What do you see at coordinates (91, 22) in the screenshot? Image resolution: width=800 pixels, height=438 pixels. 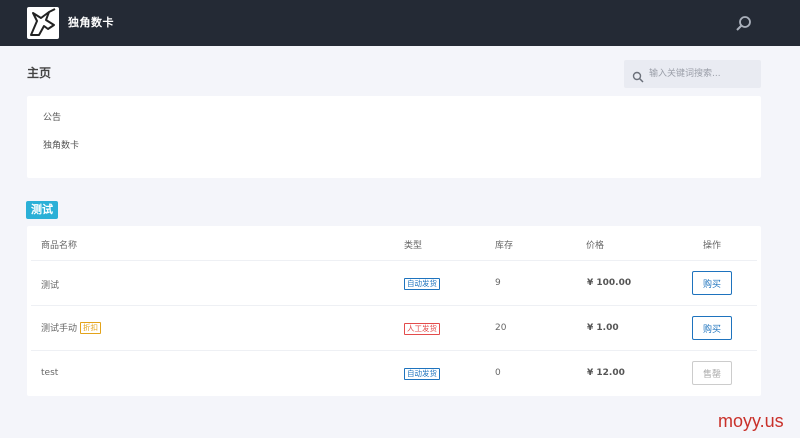 I see `brand-name: 独角数卡` at bounding box center [91, 22].